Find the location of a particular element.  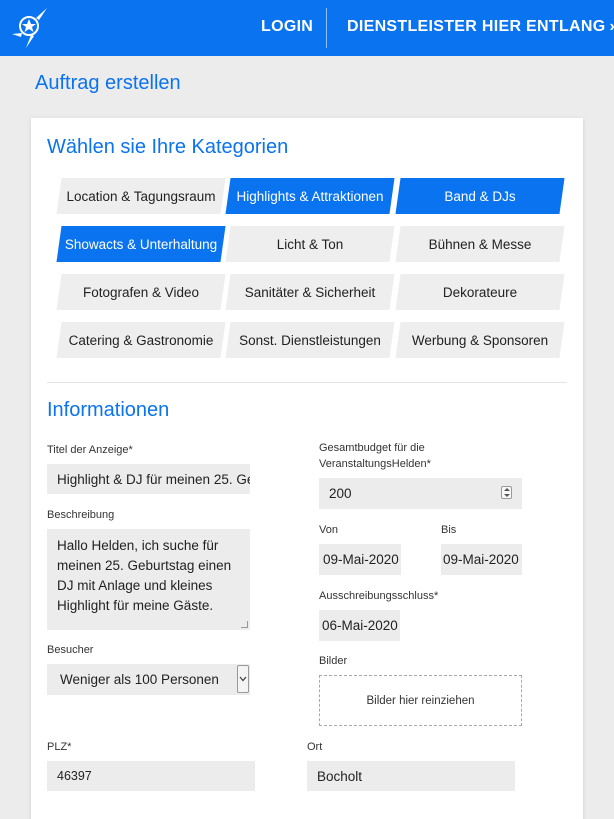

category-location: Location & Tagungsraum is located at coordinates (141, 196).